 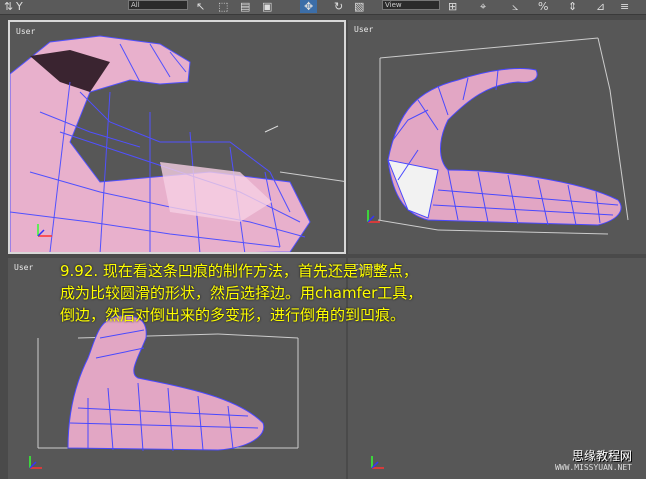 What do you see at coordinates (359, 6) in the screenshot?
I see `scale-icon: ▧` at bounding box center [359, 6].